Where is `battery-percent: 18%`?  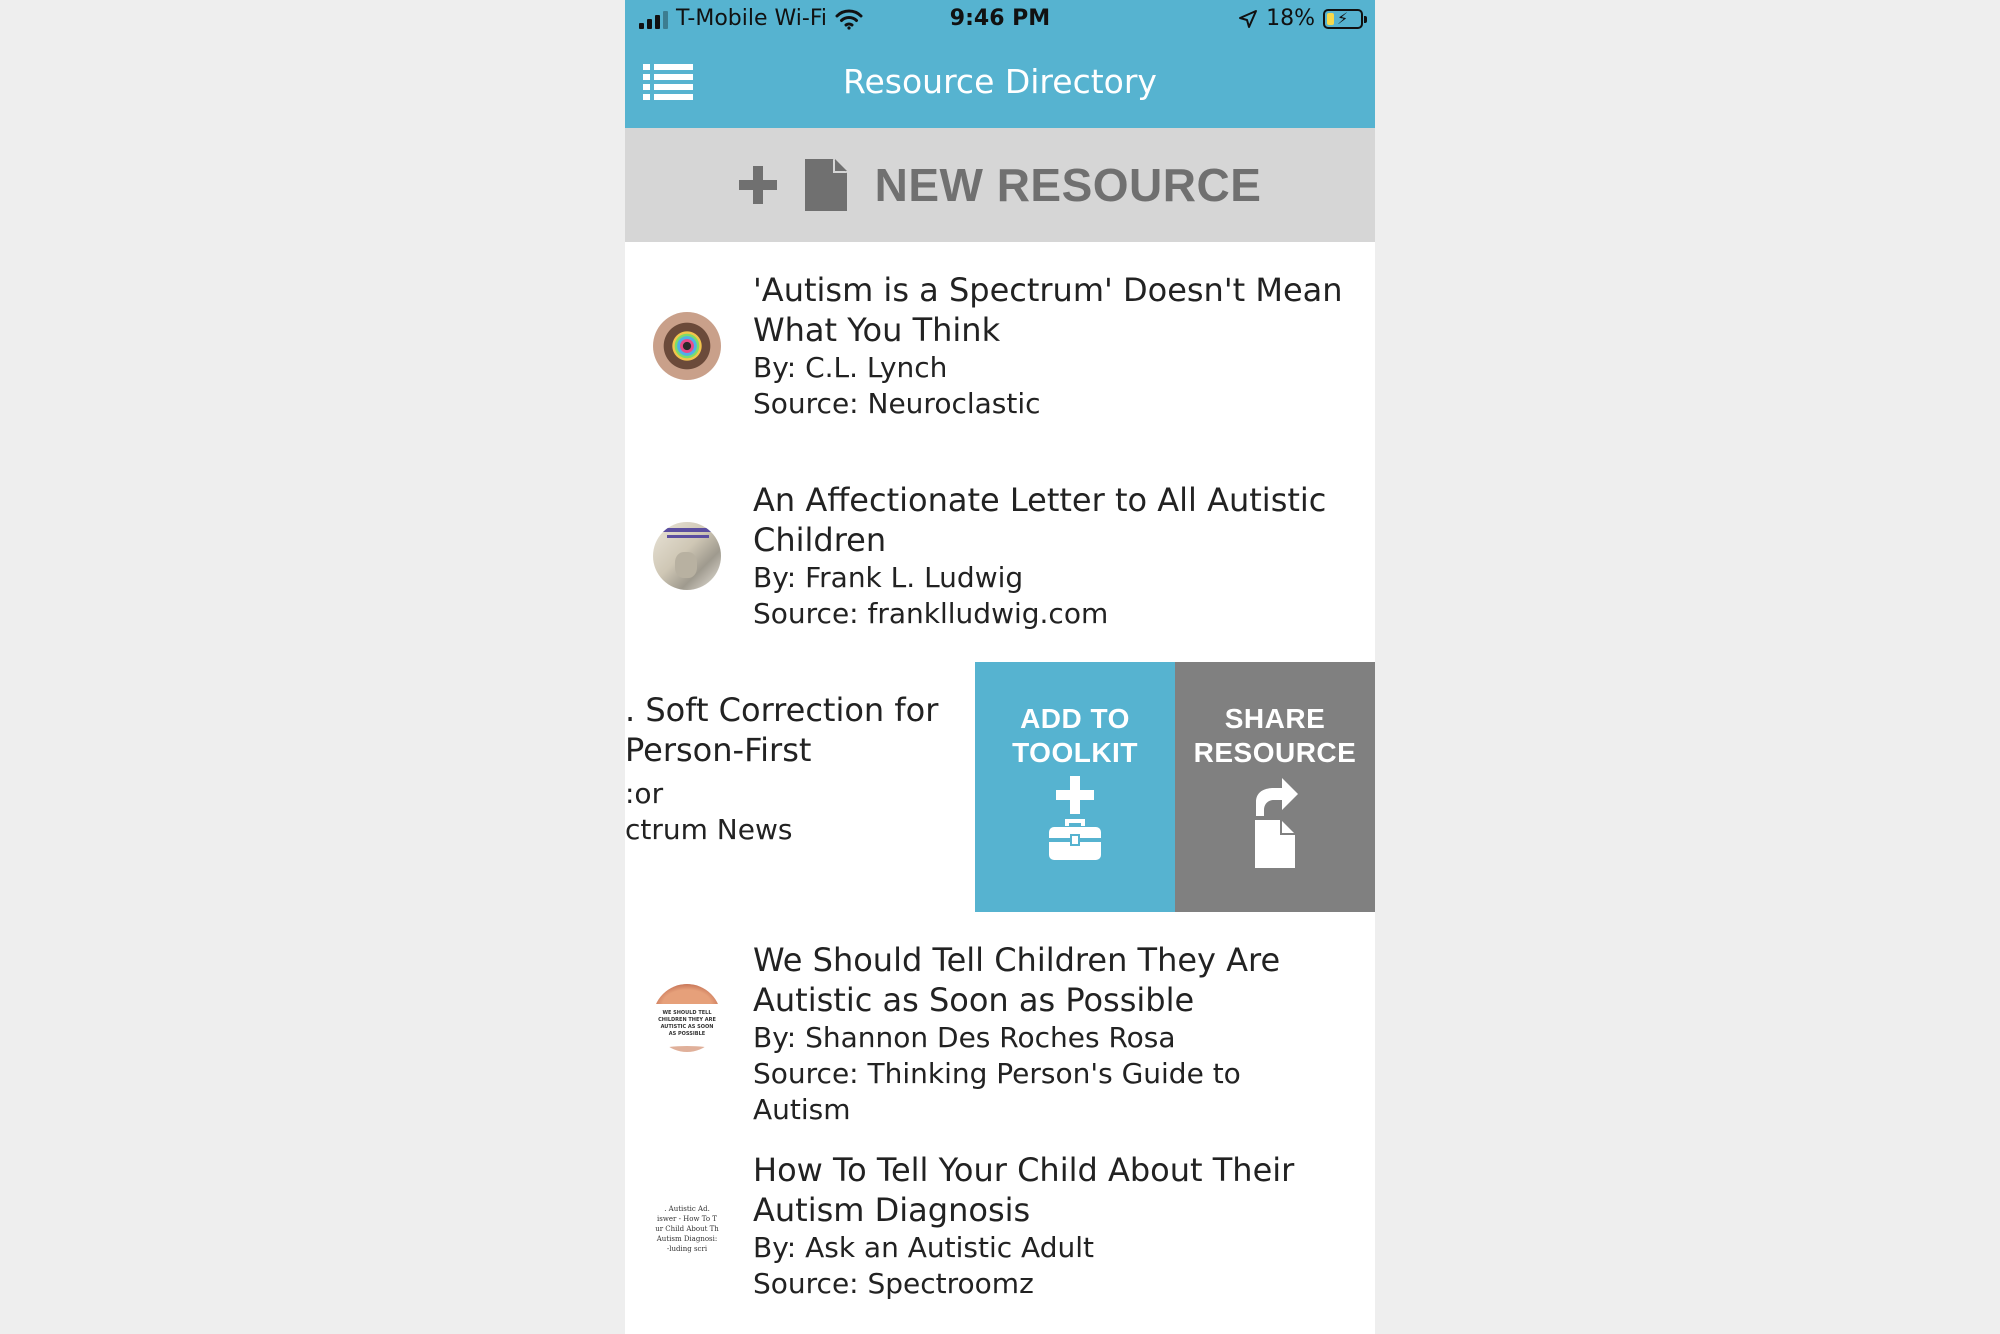 battery-percent: 18% is located at coordinates (1290, 18).